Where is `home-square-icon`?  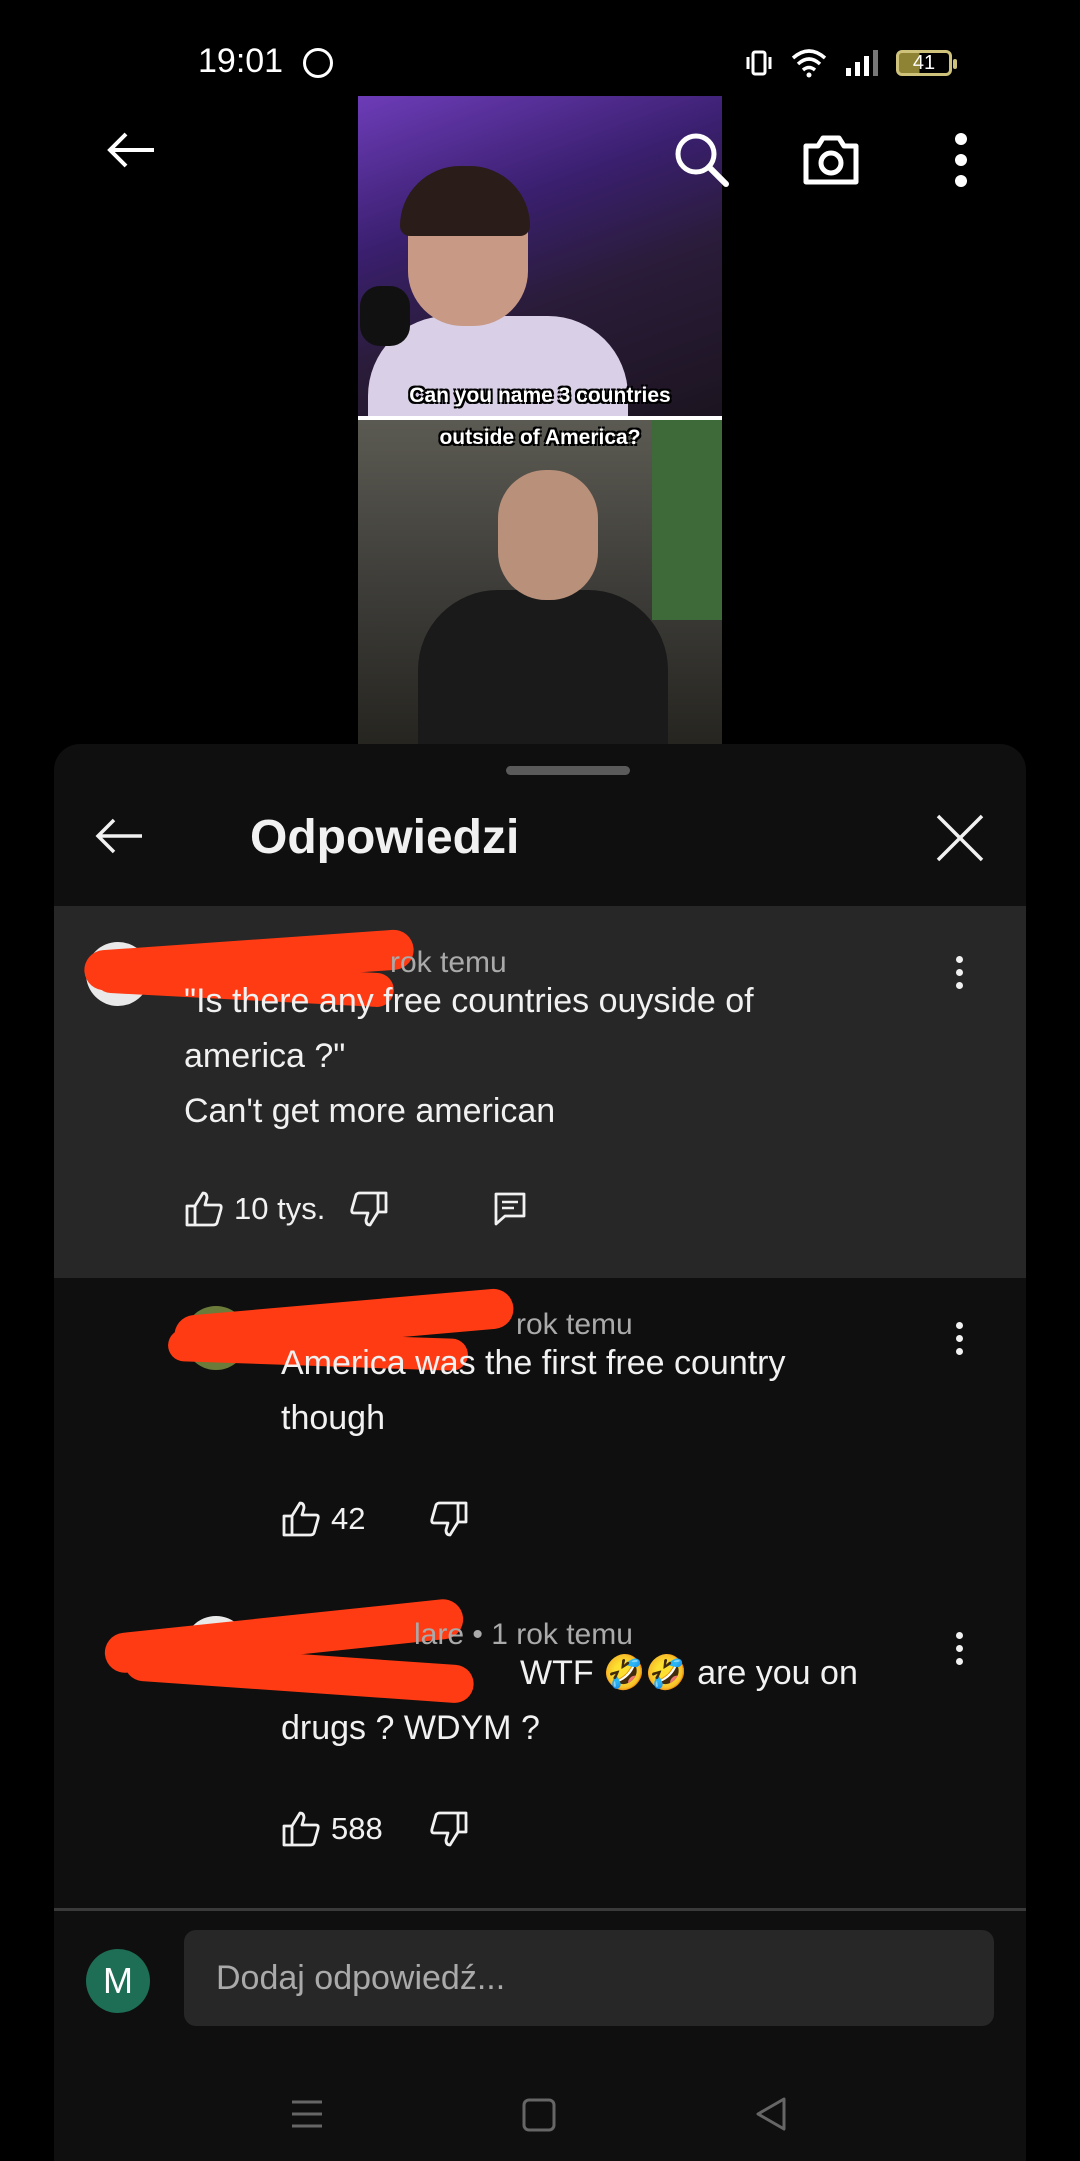 home-square-icon is located at coordinates (539, 2115).